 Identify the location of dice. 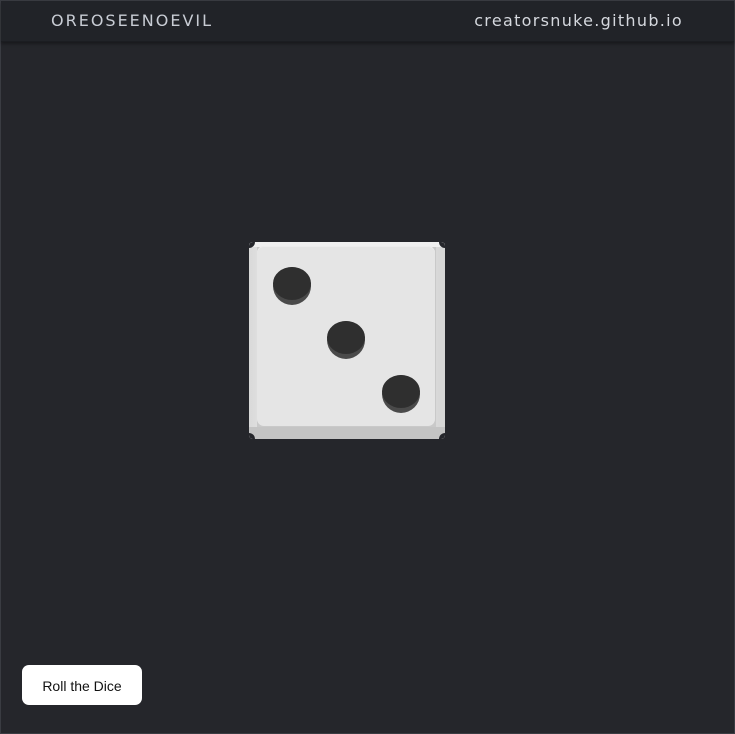
(347, 340).